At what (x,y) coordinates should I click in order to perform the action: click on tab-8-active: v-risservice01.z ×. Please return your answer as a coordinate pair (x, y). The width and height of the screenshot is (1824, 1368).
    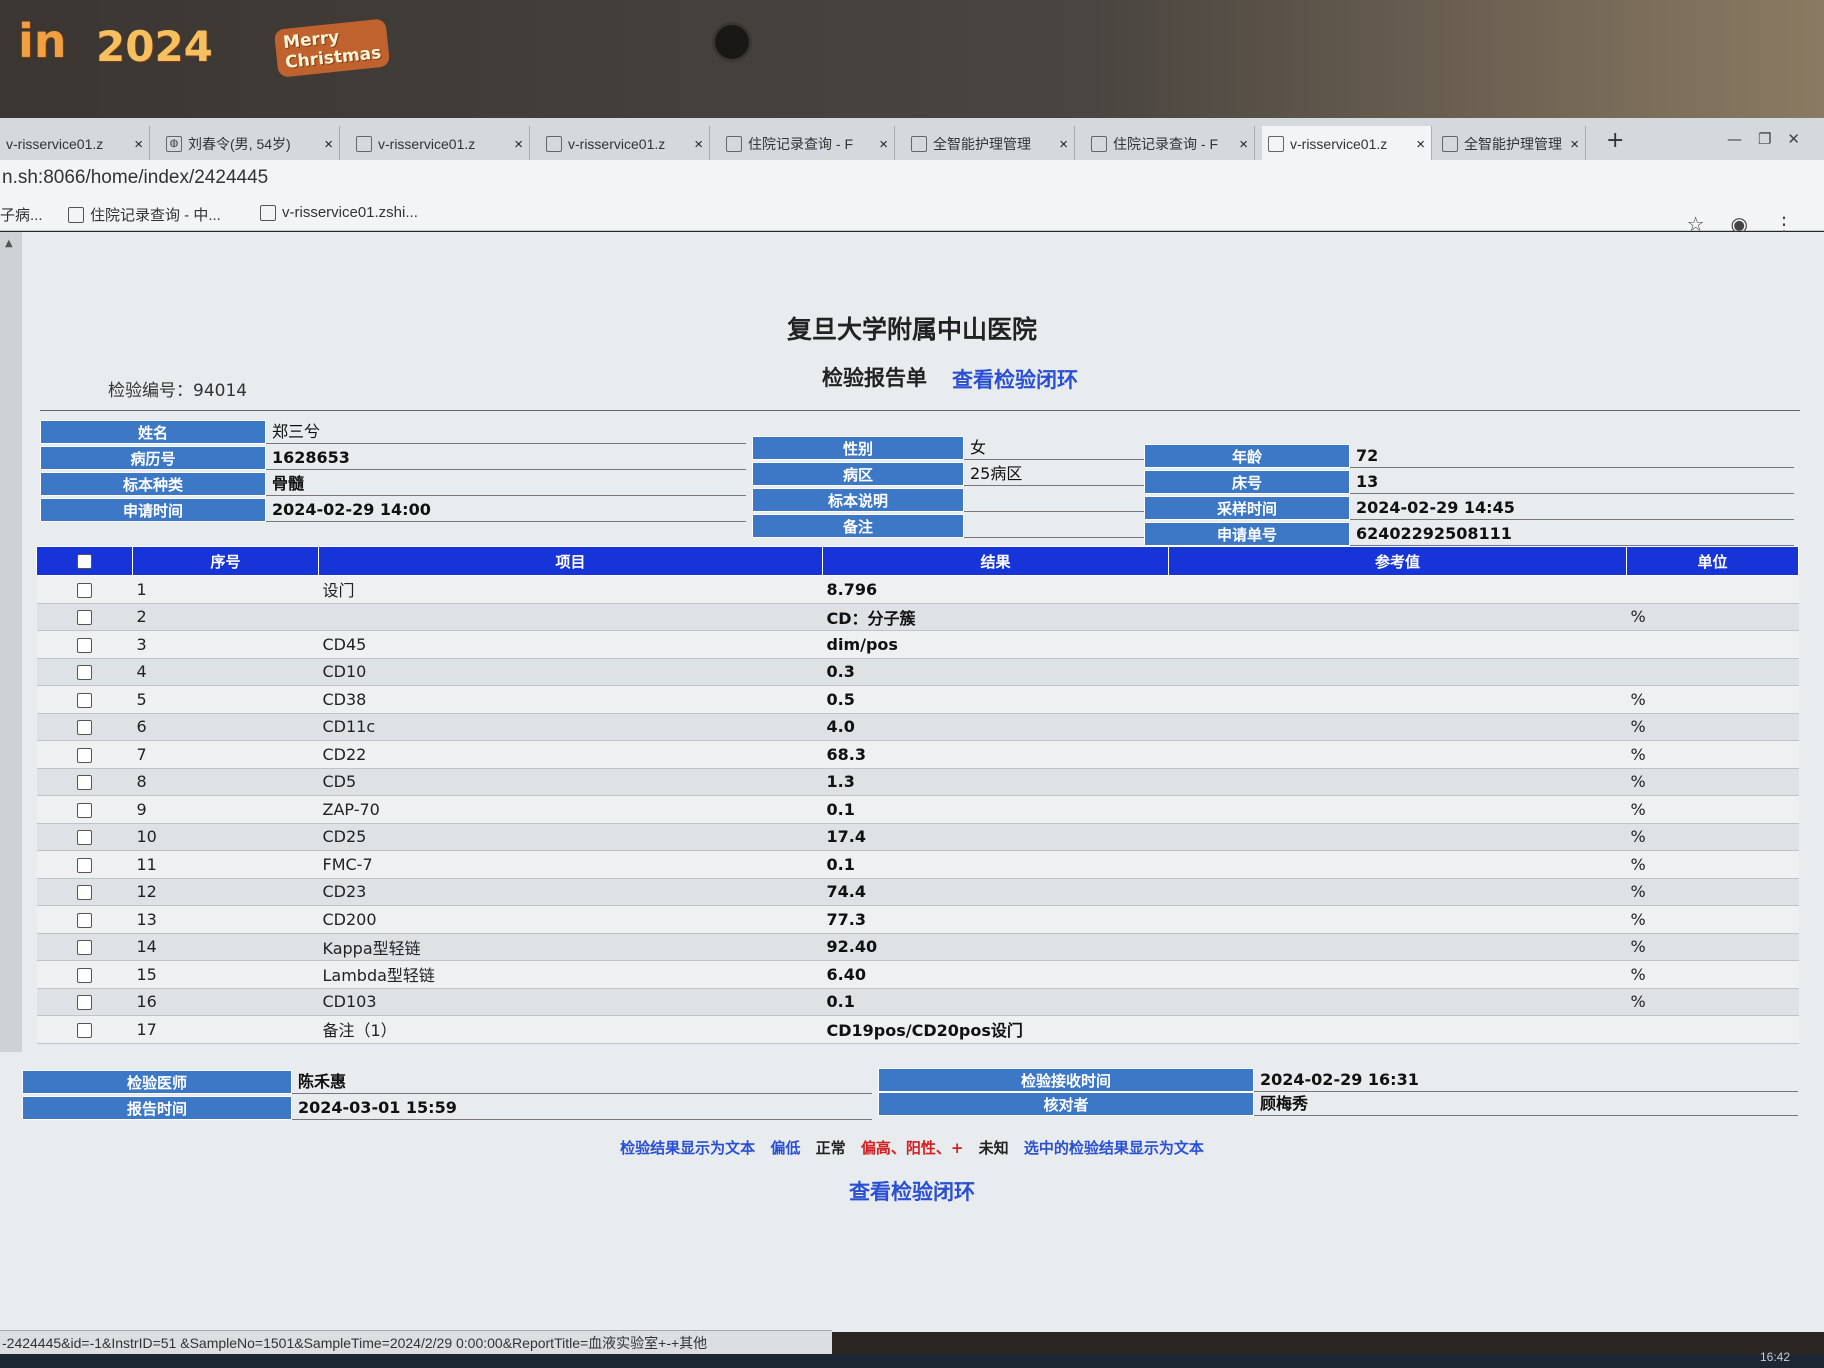
    Looking at the image, I should click on (1347, 144).